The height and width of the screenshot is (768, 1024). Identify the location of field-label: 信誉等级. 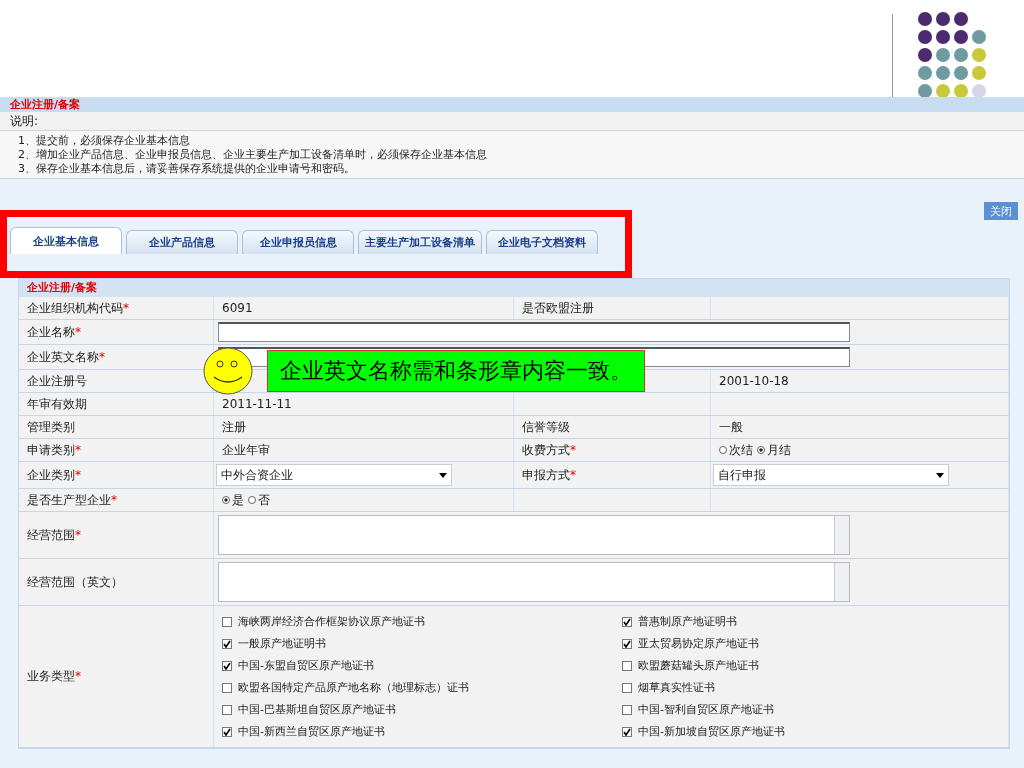
(546, 427).